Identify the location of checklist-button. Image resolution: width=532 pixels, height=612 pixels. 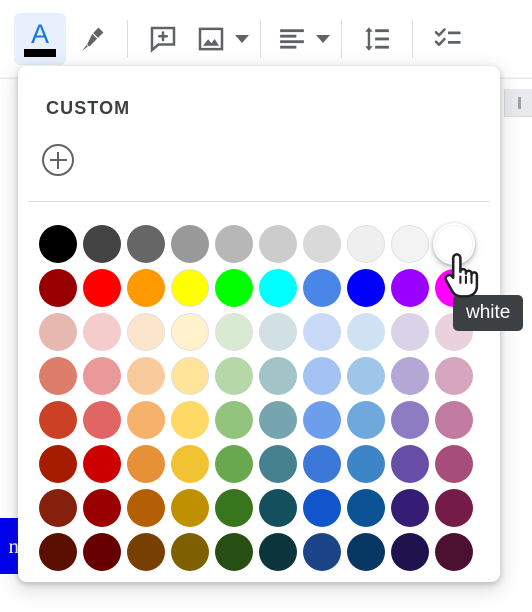
(448, 39).